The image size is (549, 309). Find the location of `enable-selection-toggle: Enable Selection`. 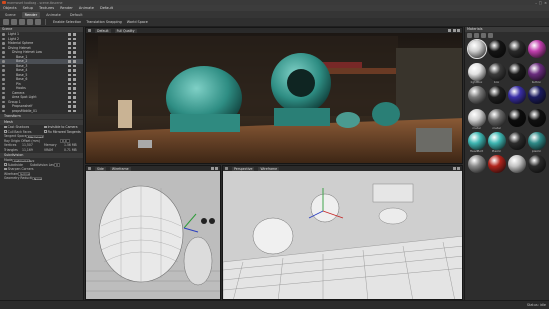

enable-selection-toggle: Enable Selection is located at coordinates (67, 22).